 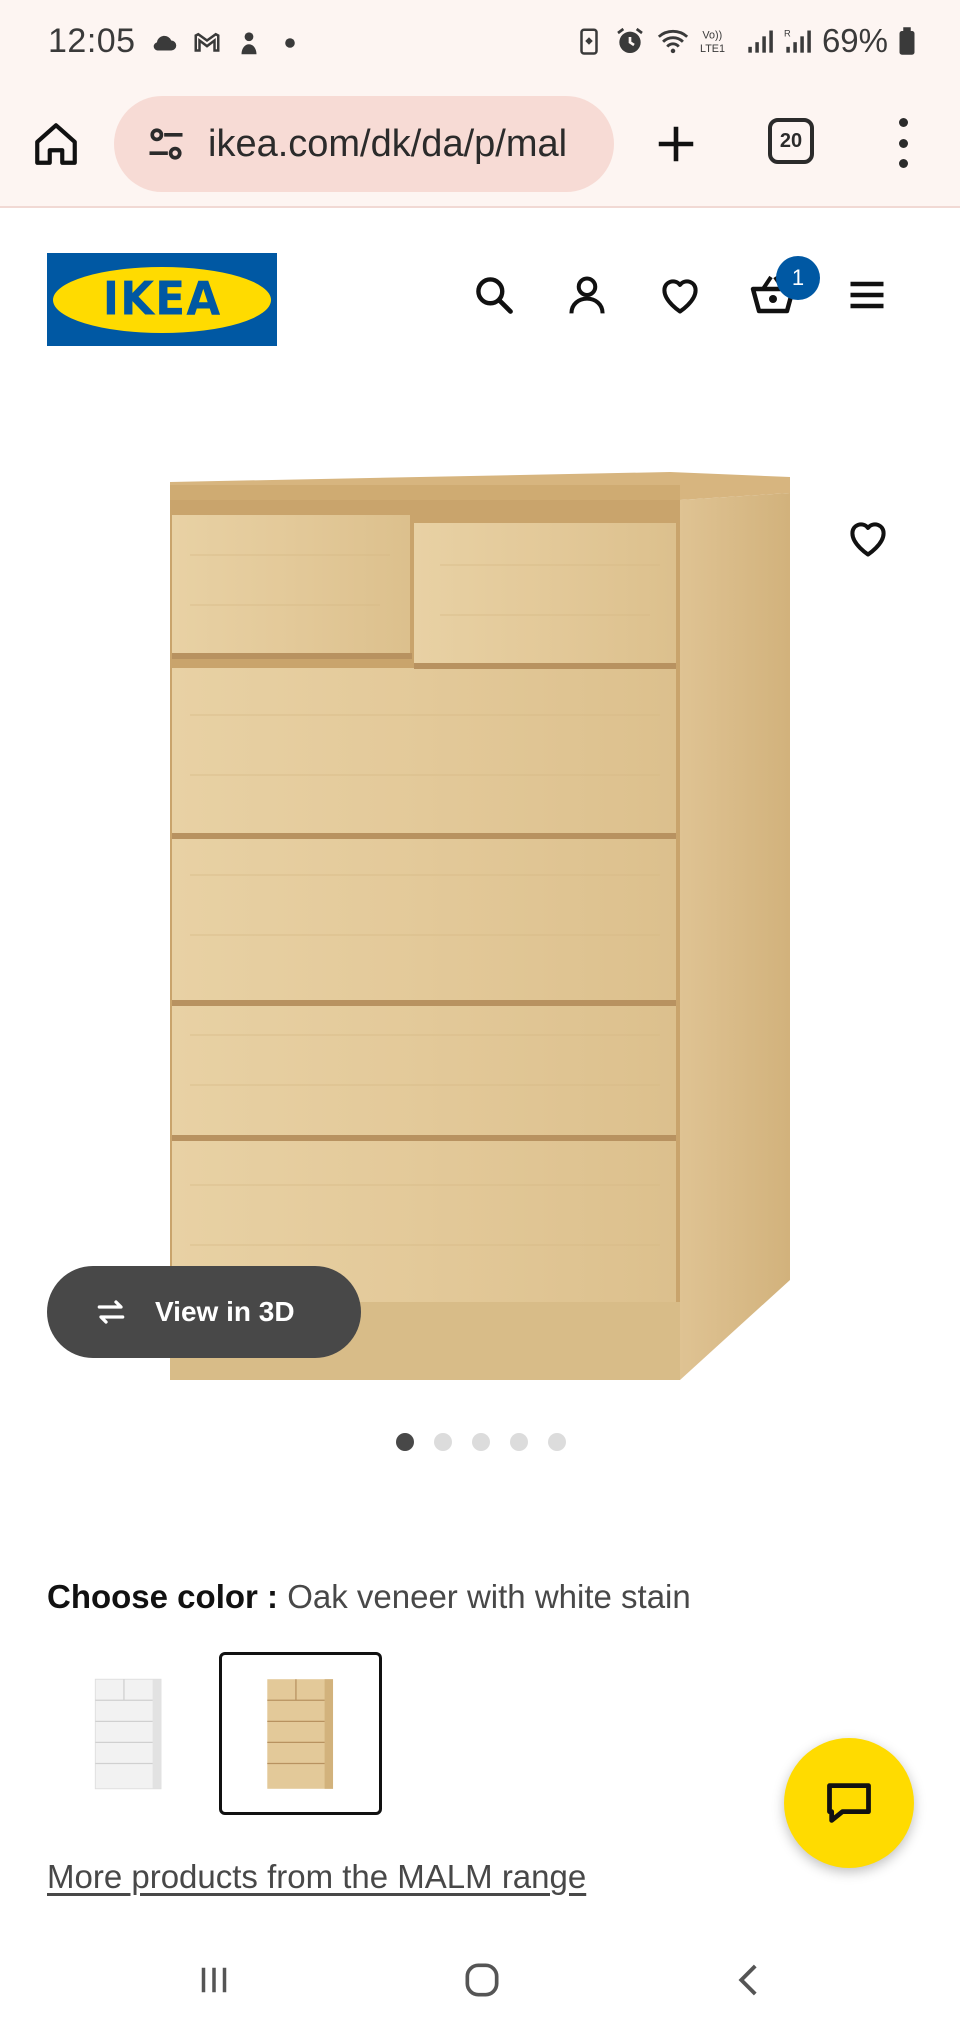 I want to click on oak-dresser-thumbnail, so click(x=299, y=1733).